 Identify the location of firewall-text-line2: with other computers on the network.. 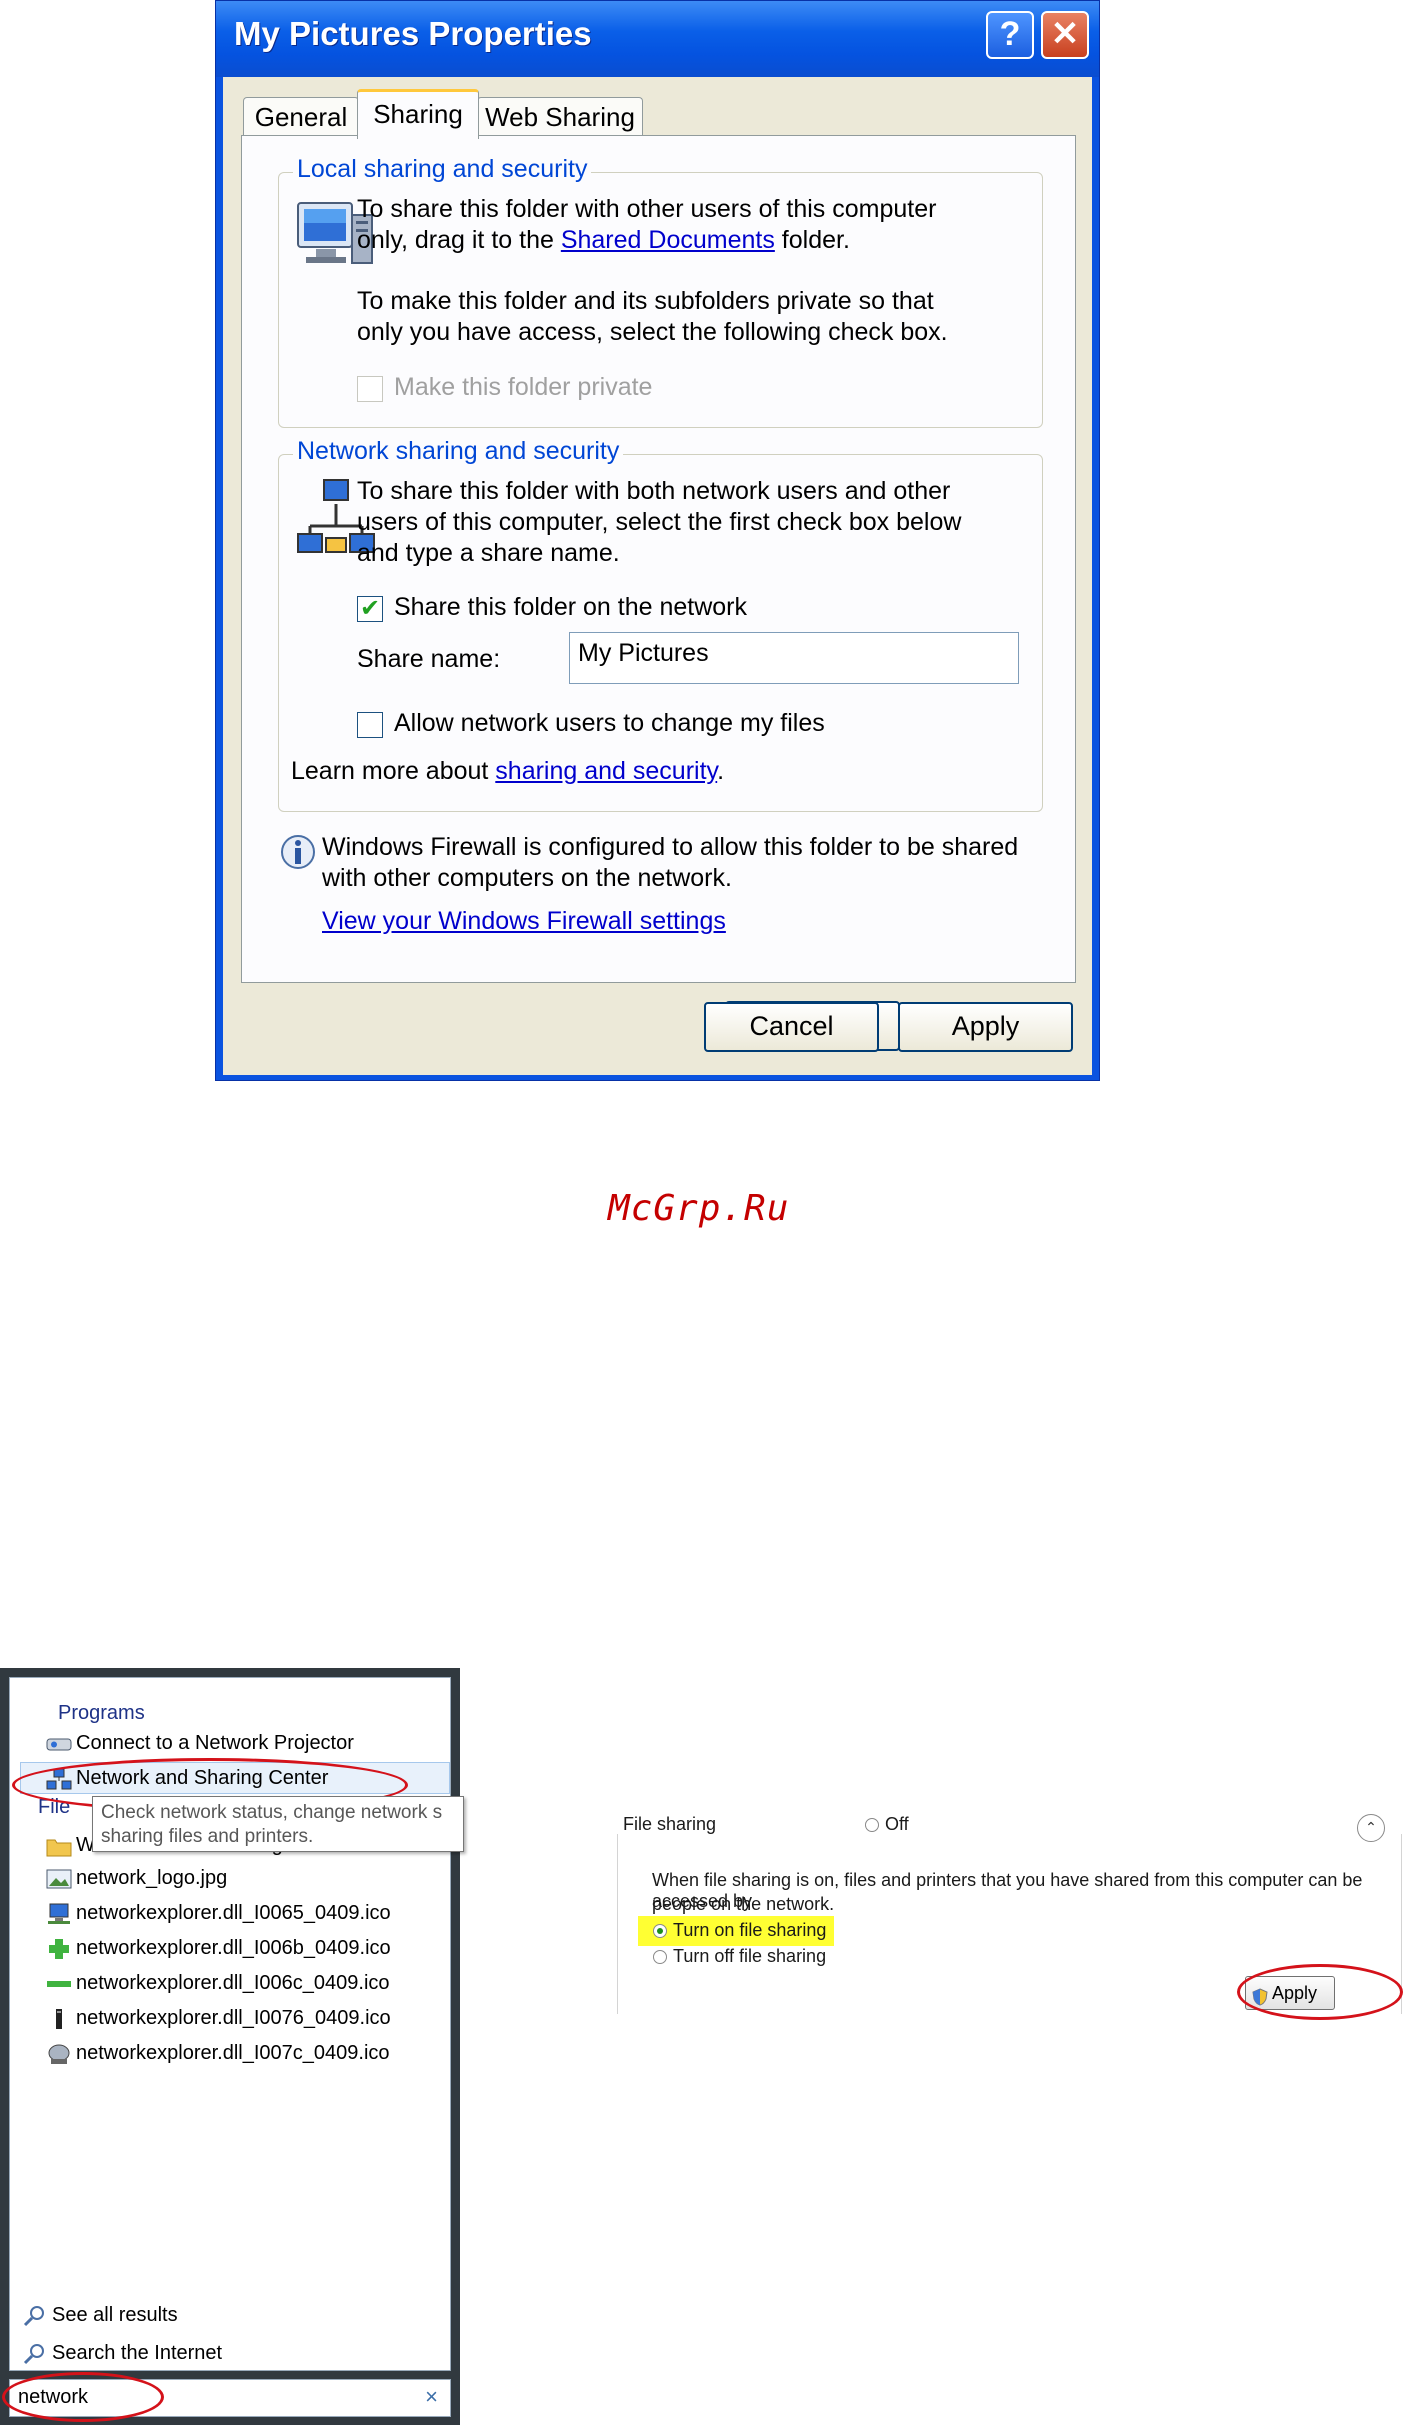
(527, 878).